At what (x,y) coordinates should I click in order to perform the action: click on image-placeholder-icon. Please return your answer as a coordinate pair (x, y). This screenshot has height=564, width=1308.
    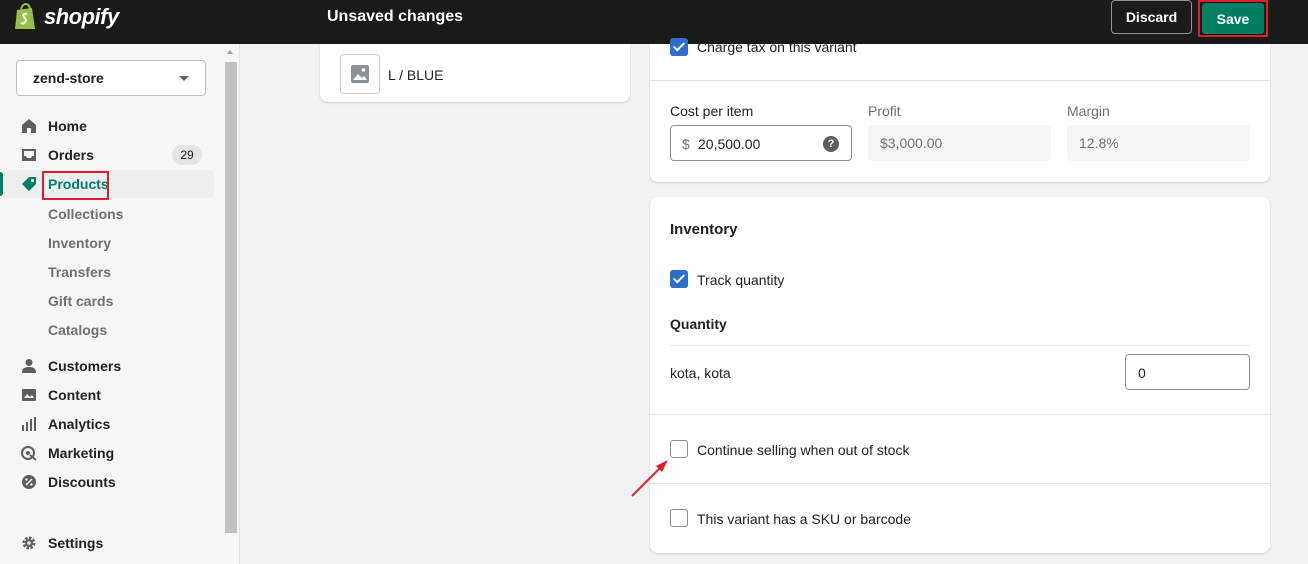
    Looking at the image, I should click on (360, 74).